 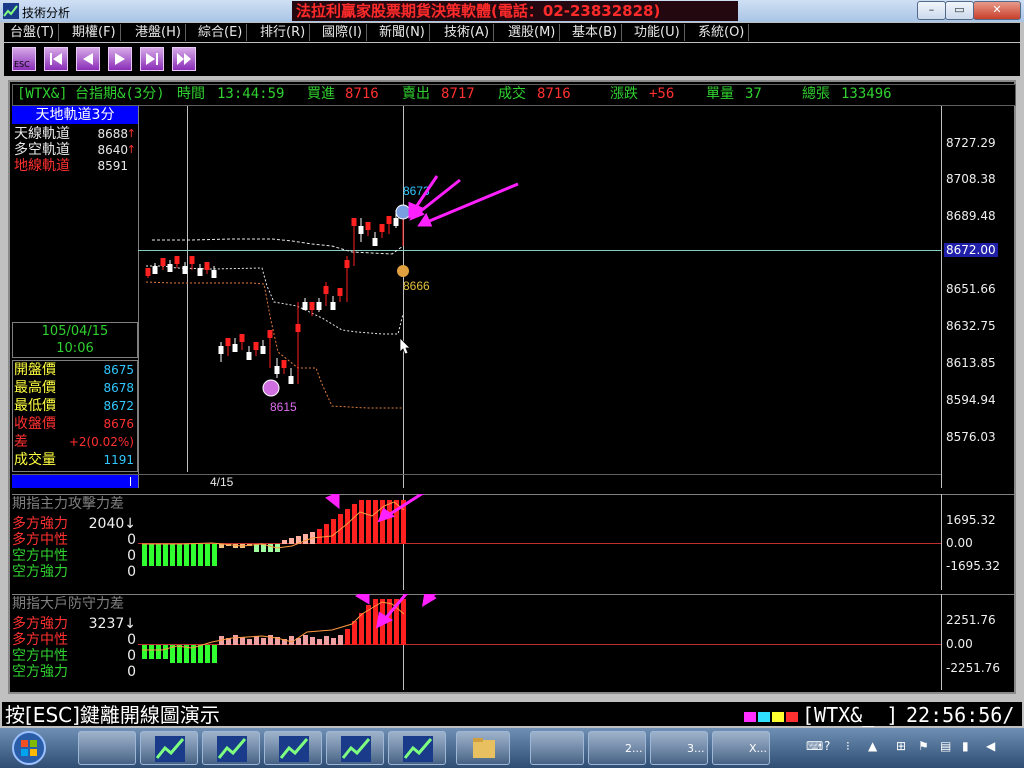 What do you see at coordinates (872, 746) in the screenshot?
I see `show-hidden-icon: ▲` at bounding box center [872, 746].